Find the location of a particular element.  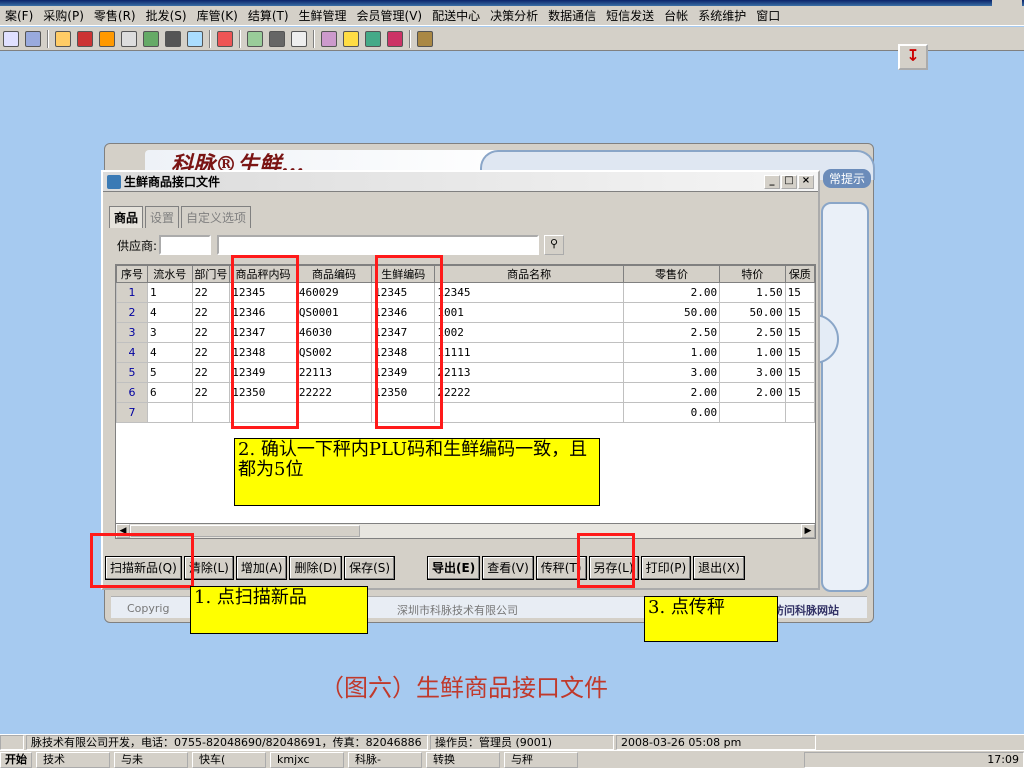

cell-retail-price: 2.50 is located at coordinates (671, 332).